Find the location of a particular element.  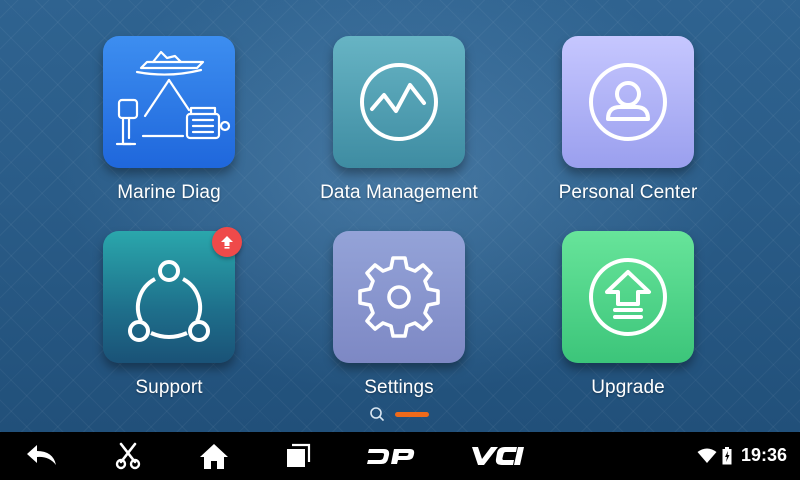

vci-button is located at coordinates (497, 456).